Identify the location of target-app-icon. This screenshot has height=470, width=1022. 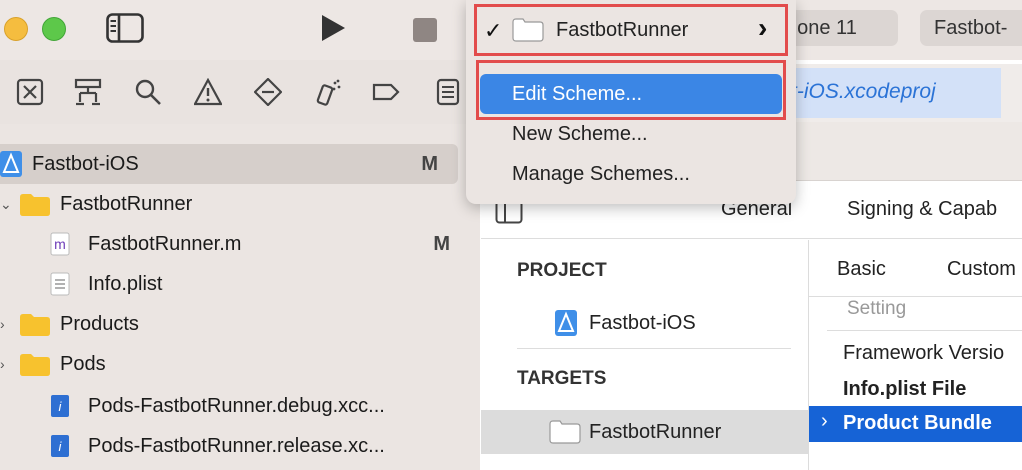
(565, 432).